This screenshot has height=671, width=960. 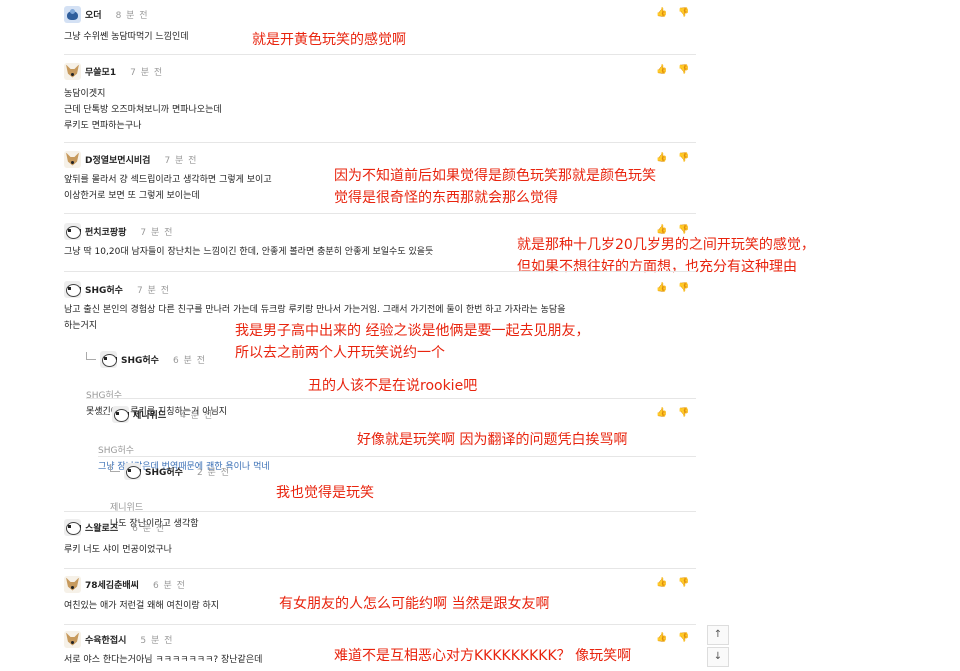 What do you see at coordinates (149, 414) in the screenshot?
I see `username: 제니위드` at bounding box center [149, 414].